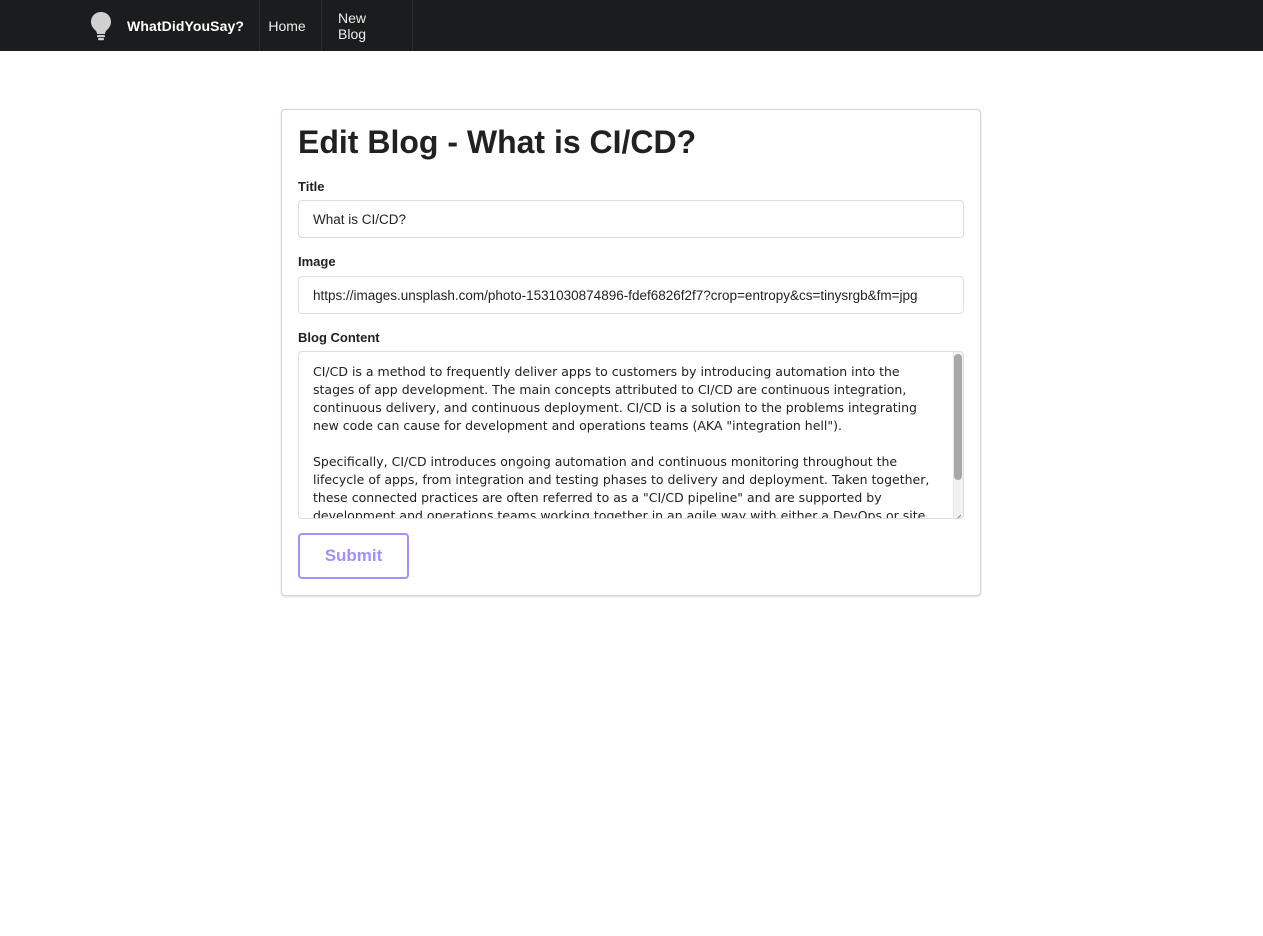 The image size is (1263, 936). I want to click on textarea-scrollbar, so click(958, 435).